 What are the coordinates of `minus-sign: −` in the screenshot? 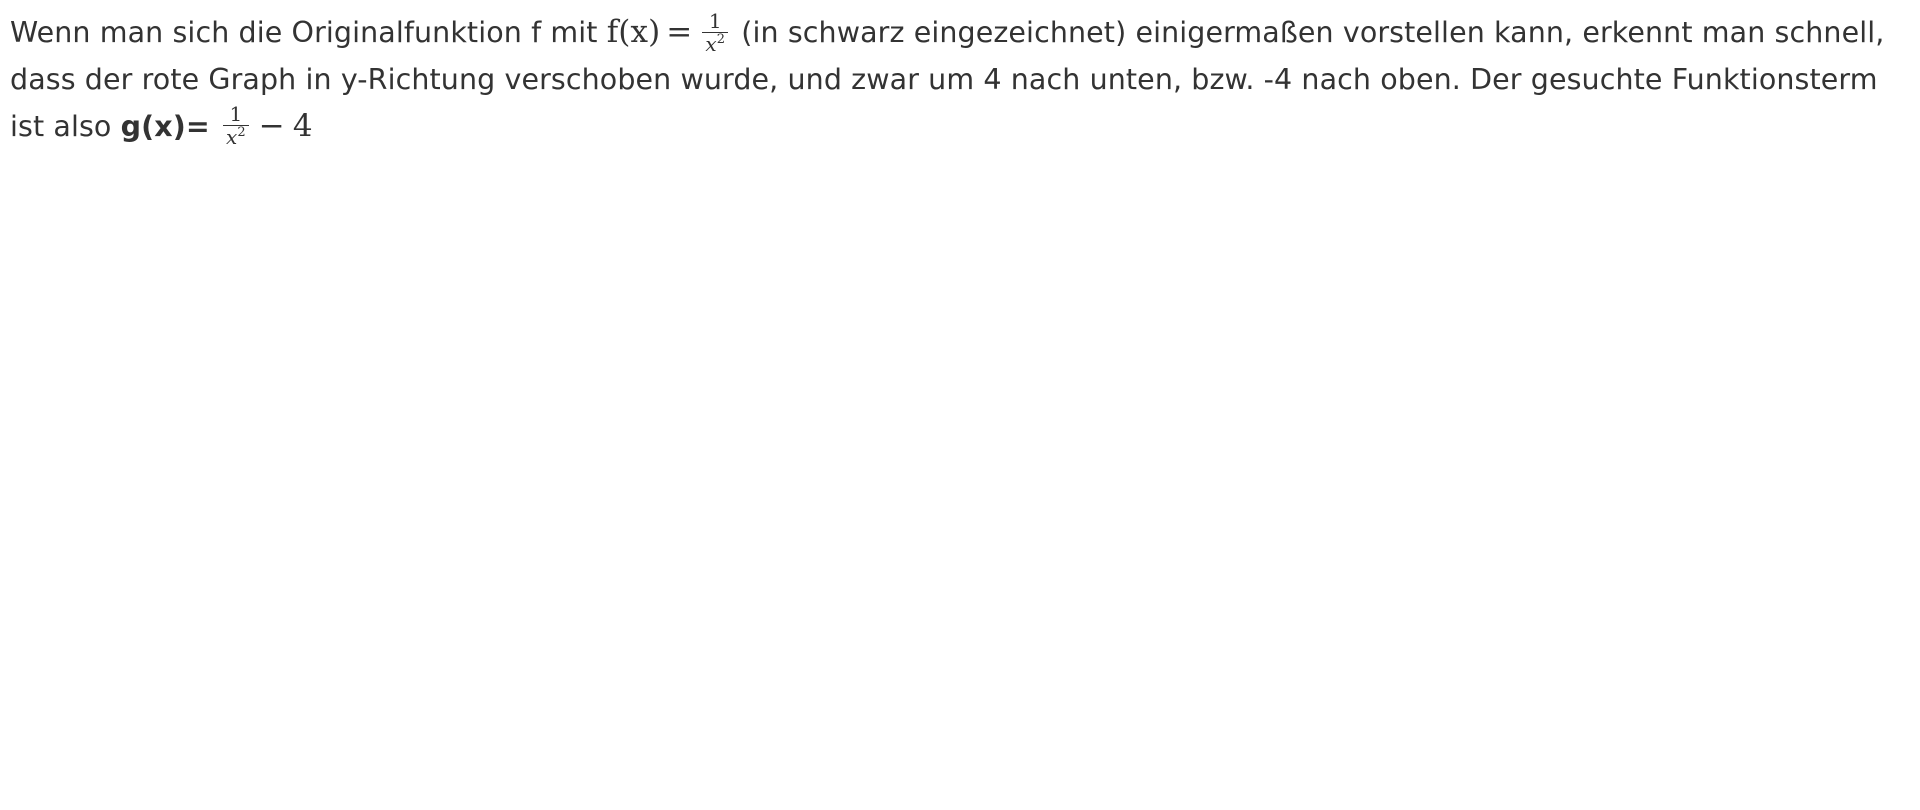 It's located at (271, 125).